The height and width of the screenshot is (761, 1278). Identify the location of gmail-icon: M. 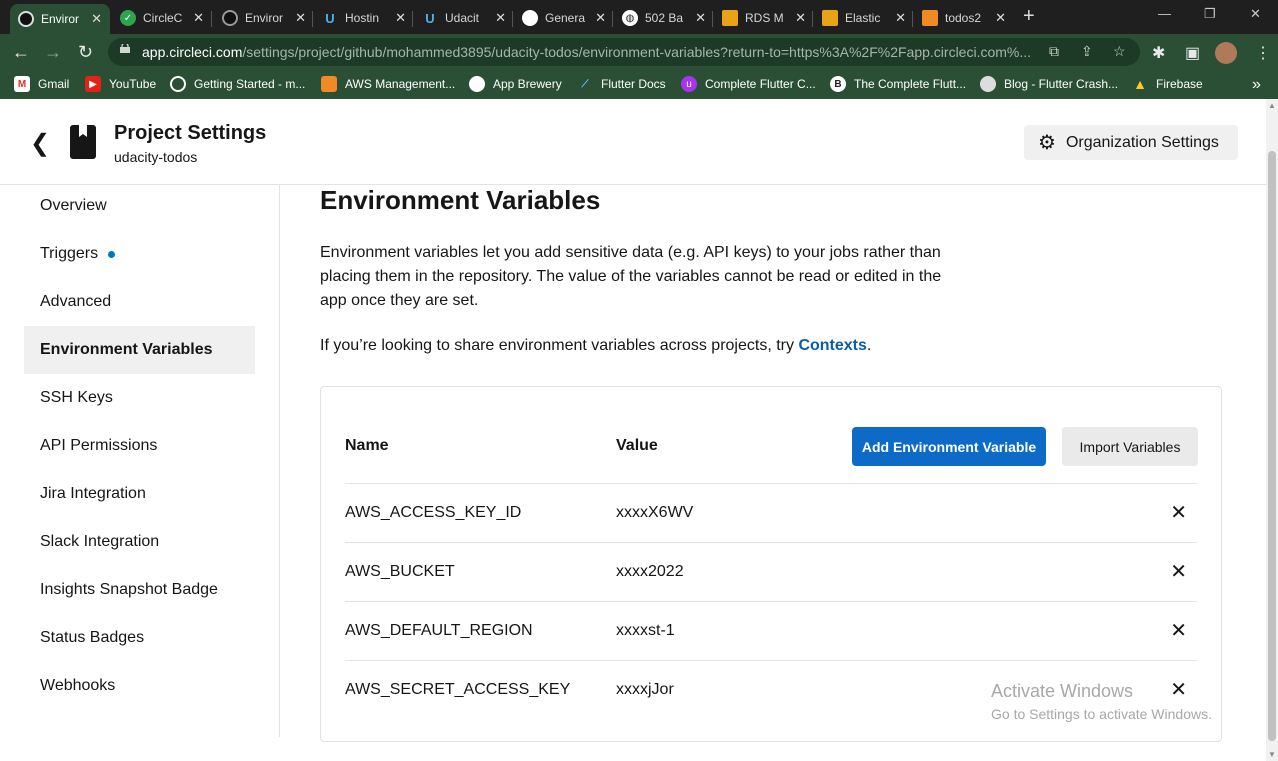
(22, 84).